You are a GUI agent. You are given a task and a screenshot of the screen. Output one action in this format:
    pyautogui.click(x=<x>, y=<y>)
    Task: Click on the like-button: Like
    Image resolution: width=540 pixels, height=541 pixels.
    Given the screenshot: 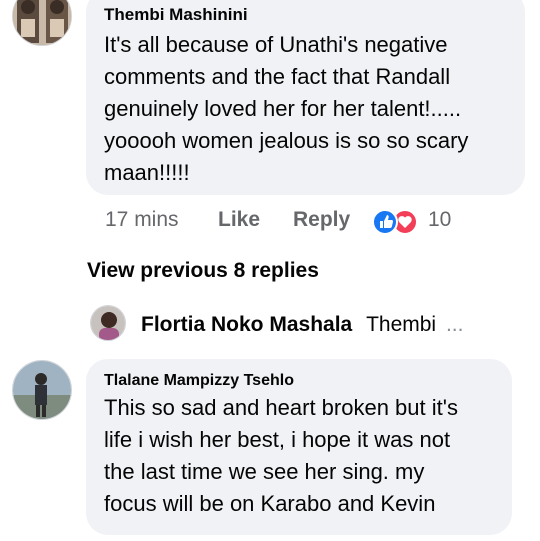 What is the action you would take?
    pyautogui.click(x=239, y=219)
    